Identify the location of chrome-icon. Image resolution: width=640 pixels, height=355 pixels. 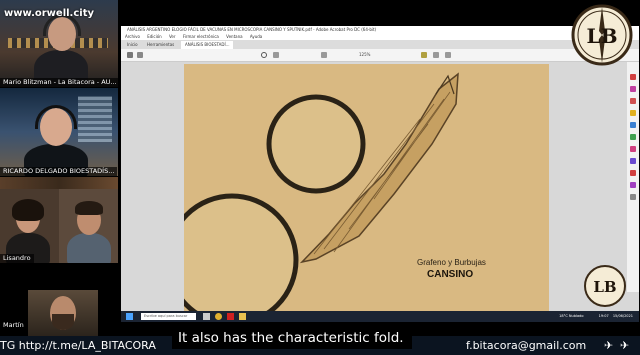
(218, 316).